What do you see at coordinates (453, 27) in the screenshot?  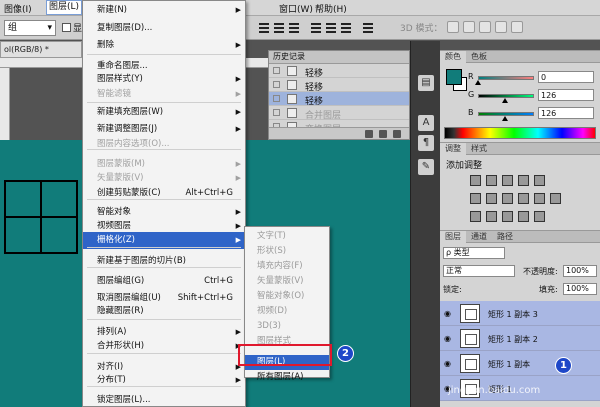 I see `rotate-3d-icon` at bounding box center [453, 27].